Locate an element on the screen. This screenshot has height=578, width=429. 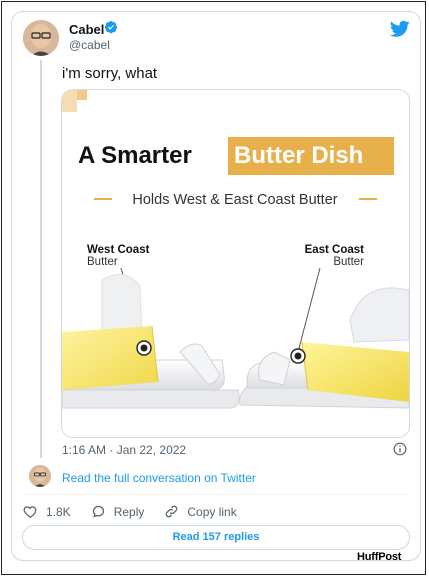
avatar-image is located at coordinates (41, 38).